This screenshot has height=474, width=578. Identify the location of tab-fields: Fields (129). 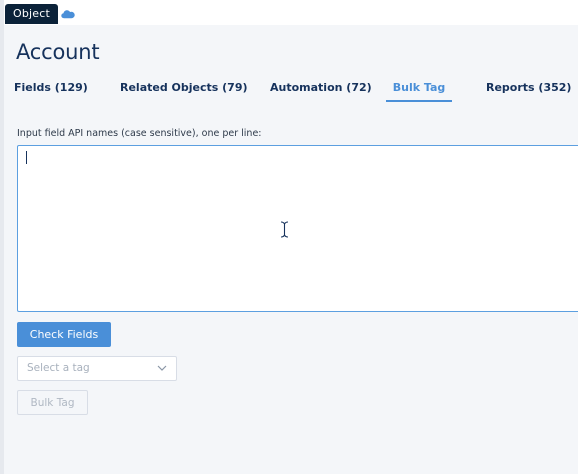
(51, 89).